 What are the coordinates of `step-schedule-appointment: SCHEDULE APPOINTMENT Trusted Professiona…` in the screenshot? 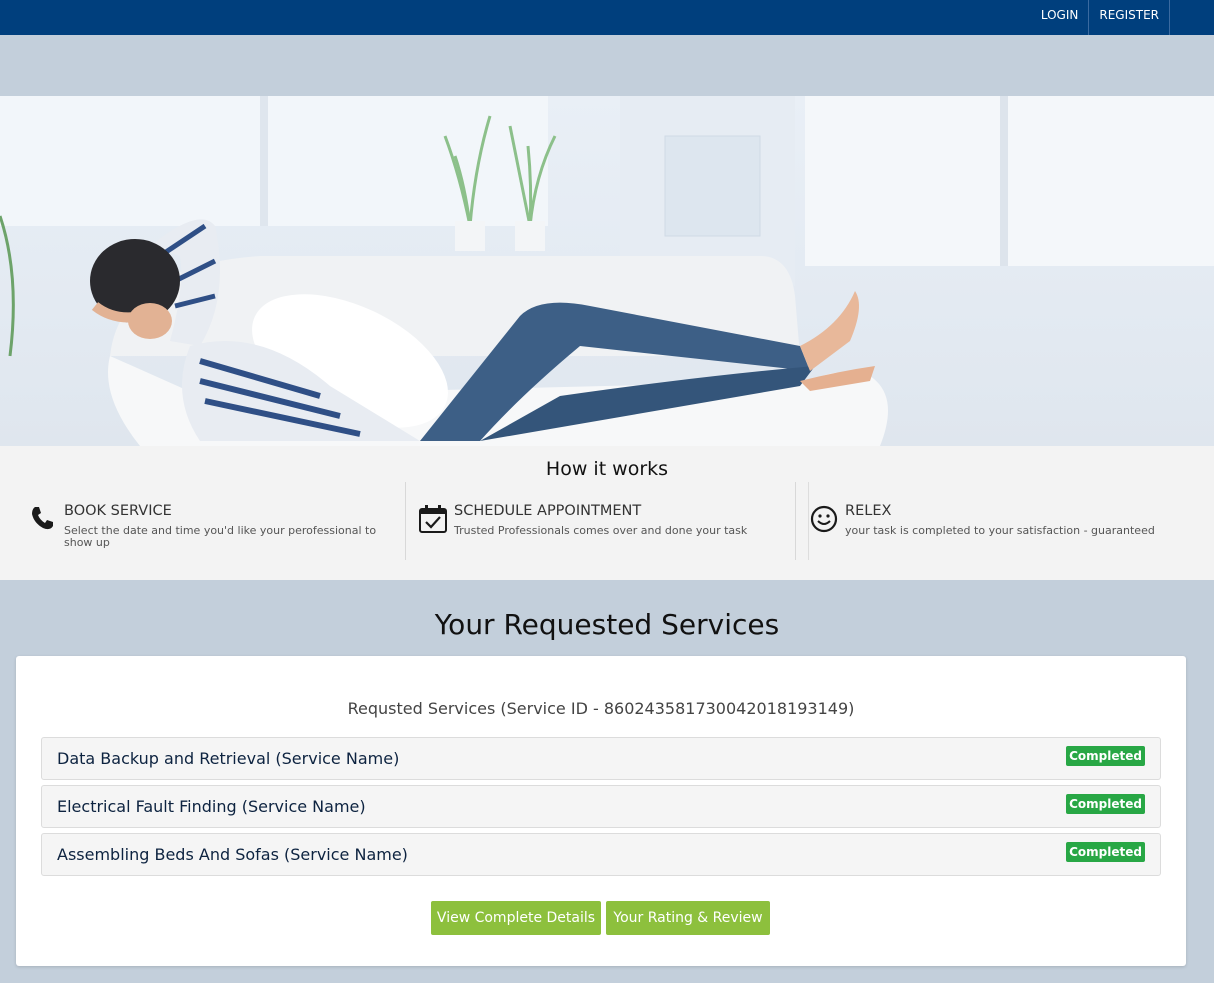 It's located at (606, 521).